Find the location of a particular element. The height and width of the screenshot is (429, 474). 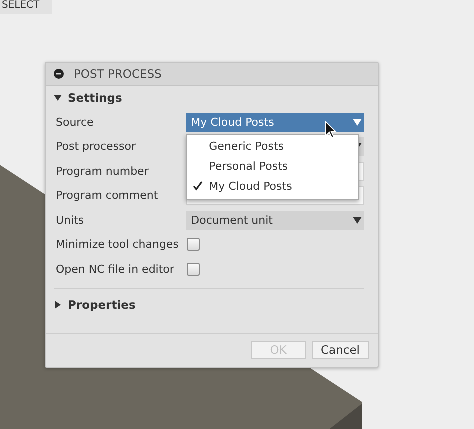

section-header: Properties is located at coordinates (95, 304).